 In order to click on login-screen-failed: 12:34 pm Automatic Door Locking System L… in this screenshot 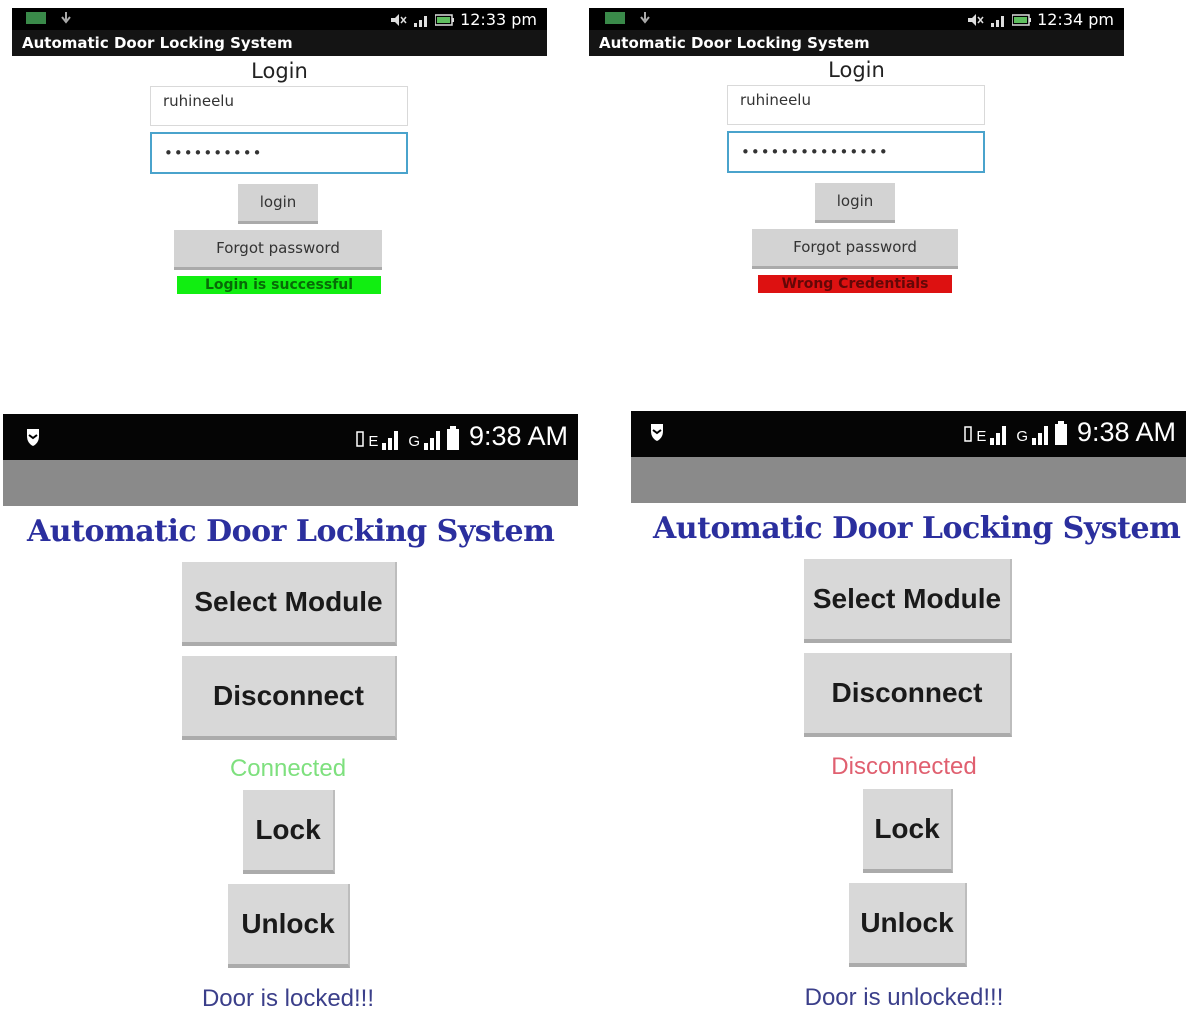, I will do `click(856, 158)`.